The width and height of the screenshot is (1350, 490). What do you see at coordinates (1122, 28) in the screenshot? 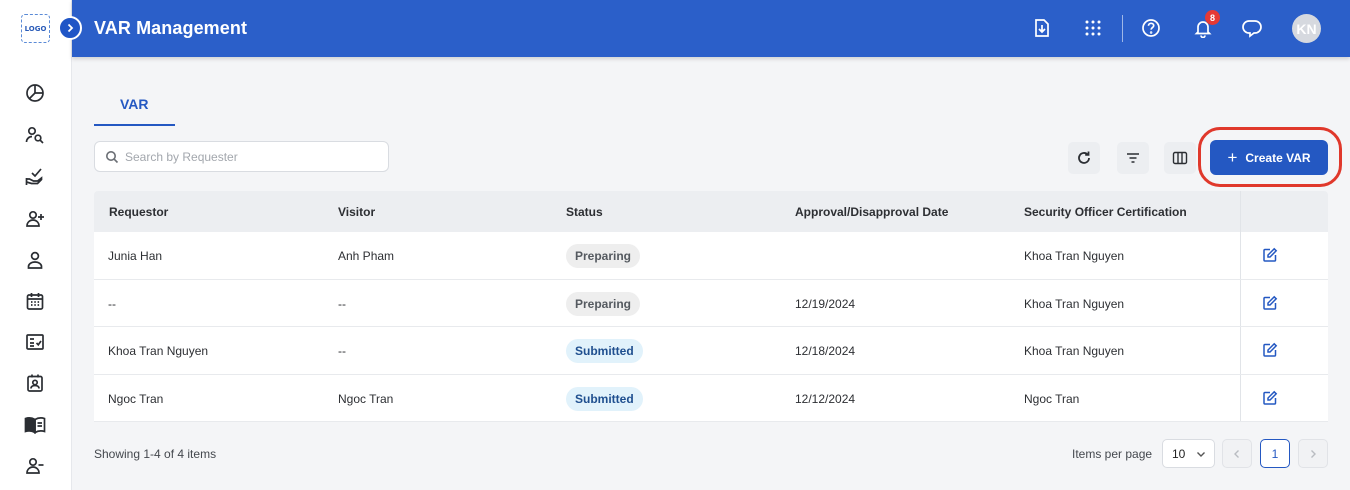
I see `header-divider` at bounding box center [1122, 28].